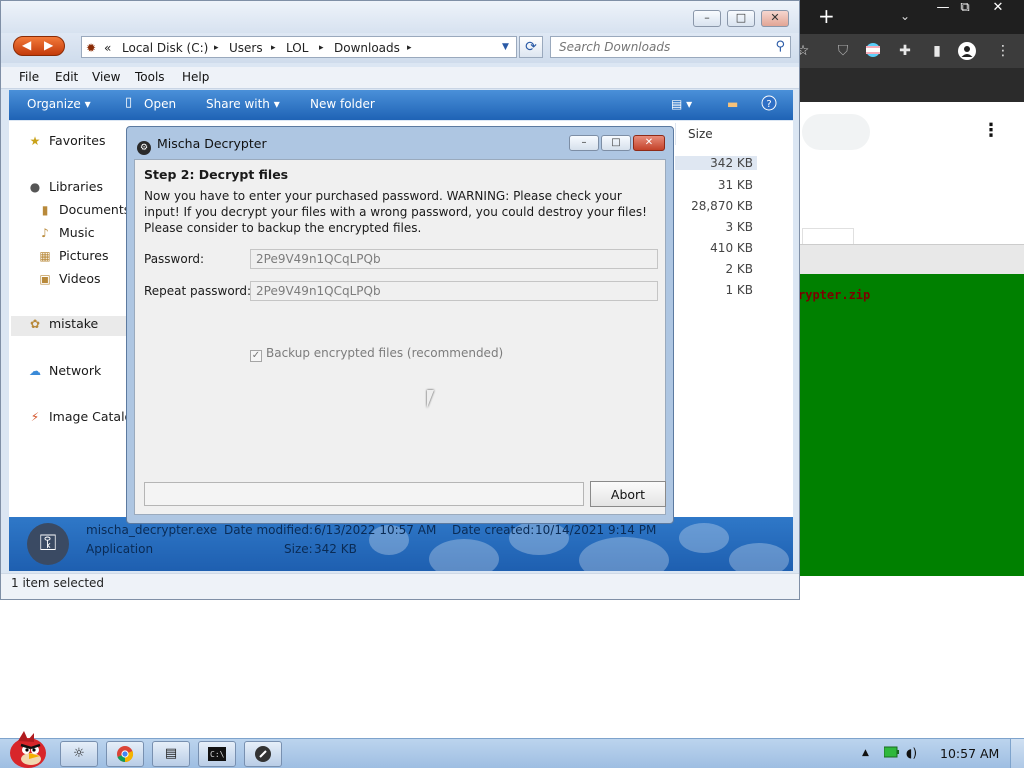  I want to click on nav-image-catalog: ⚡ Image Catalo, so click(78, 419).